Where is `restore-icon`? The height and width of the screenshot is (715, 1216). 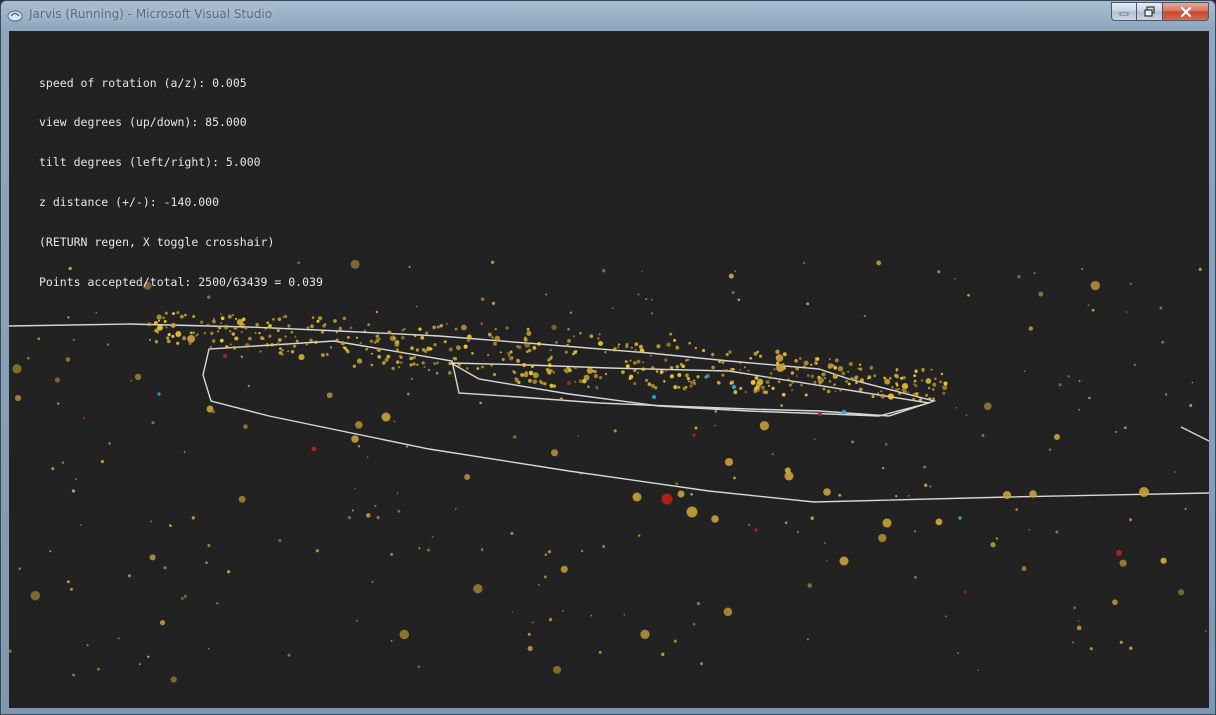
restore-icon is located at coordinates (1149, 11).